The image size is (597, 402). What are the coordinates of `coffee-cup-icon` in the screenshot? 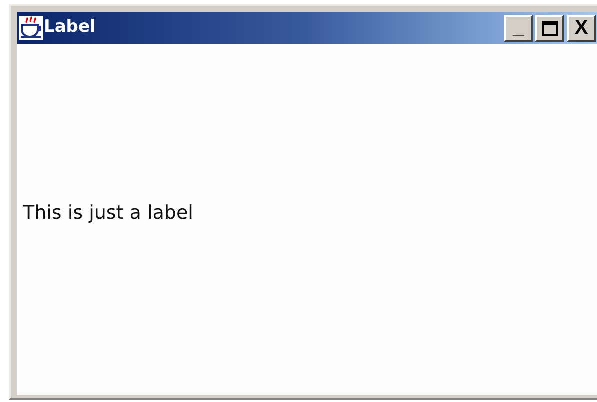 It's located at (31, 28).